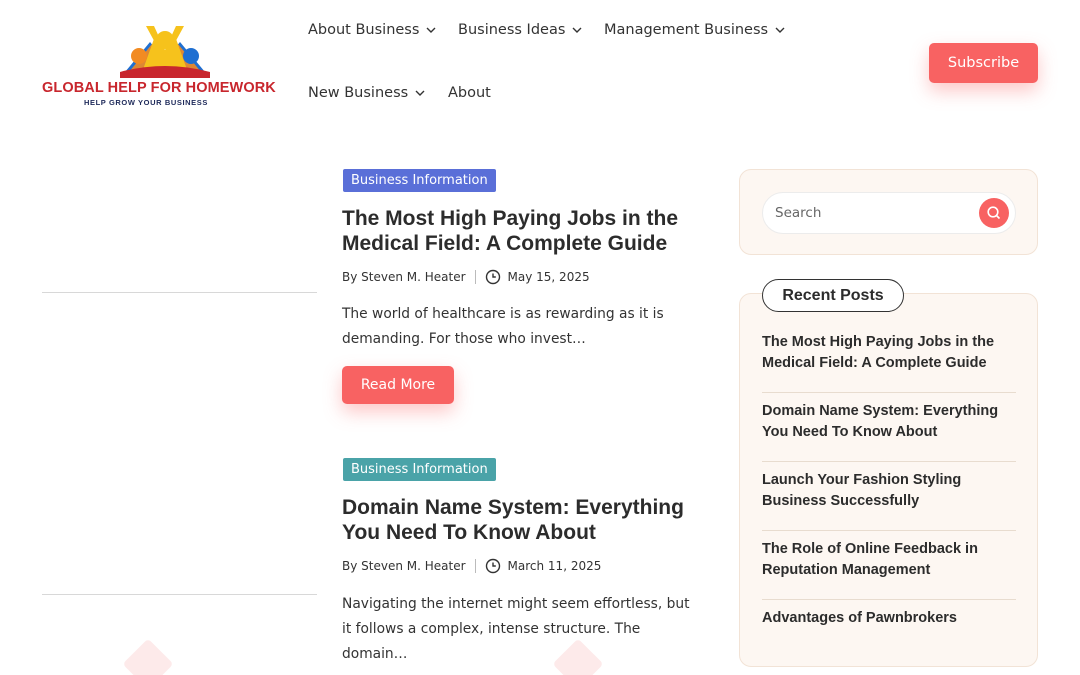  I want to click on read-more-button: Read More, so click(398, 385).